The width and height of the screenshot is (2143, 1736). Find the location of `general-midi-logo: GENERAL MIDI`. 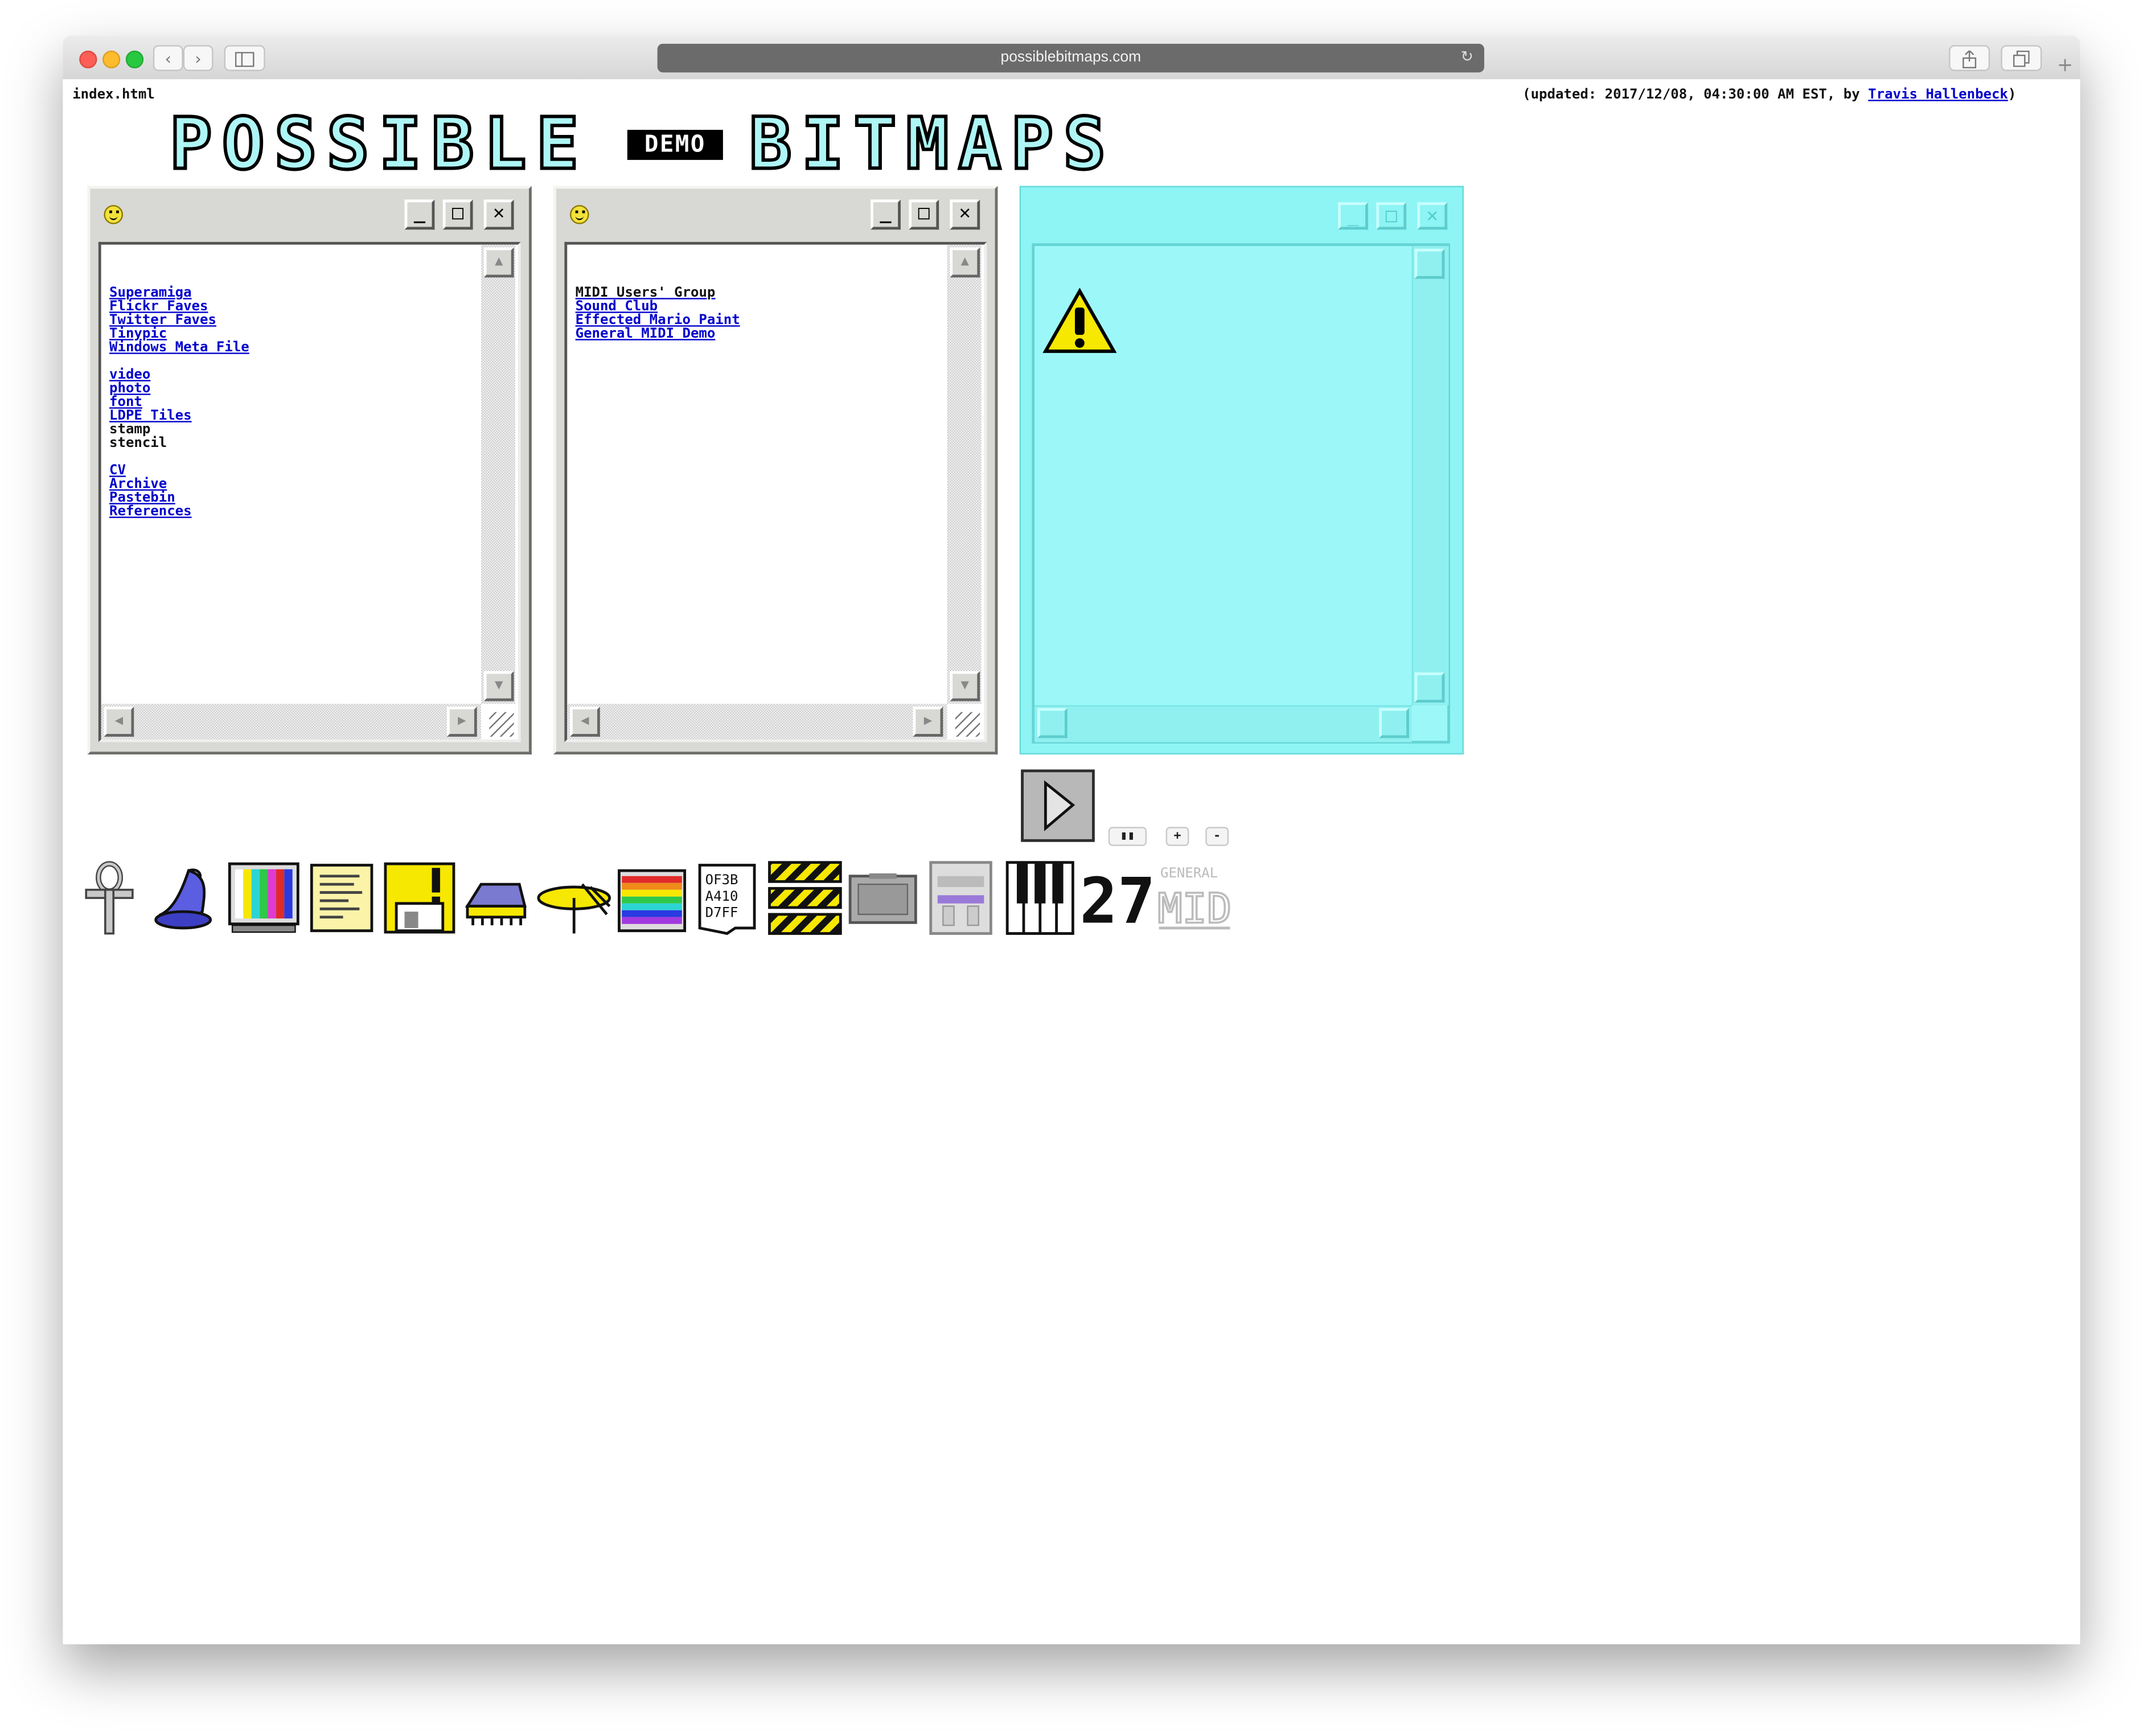

general-midi-logo: GENERAL MIDI is located at coordinates (1194, 898).